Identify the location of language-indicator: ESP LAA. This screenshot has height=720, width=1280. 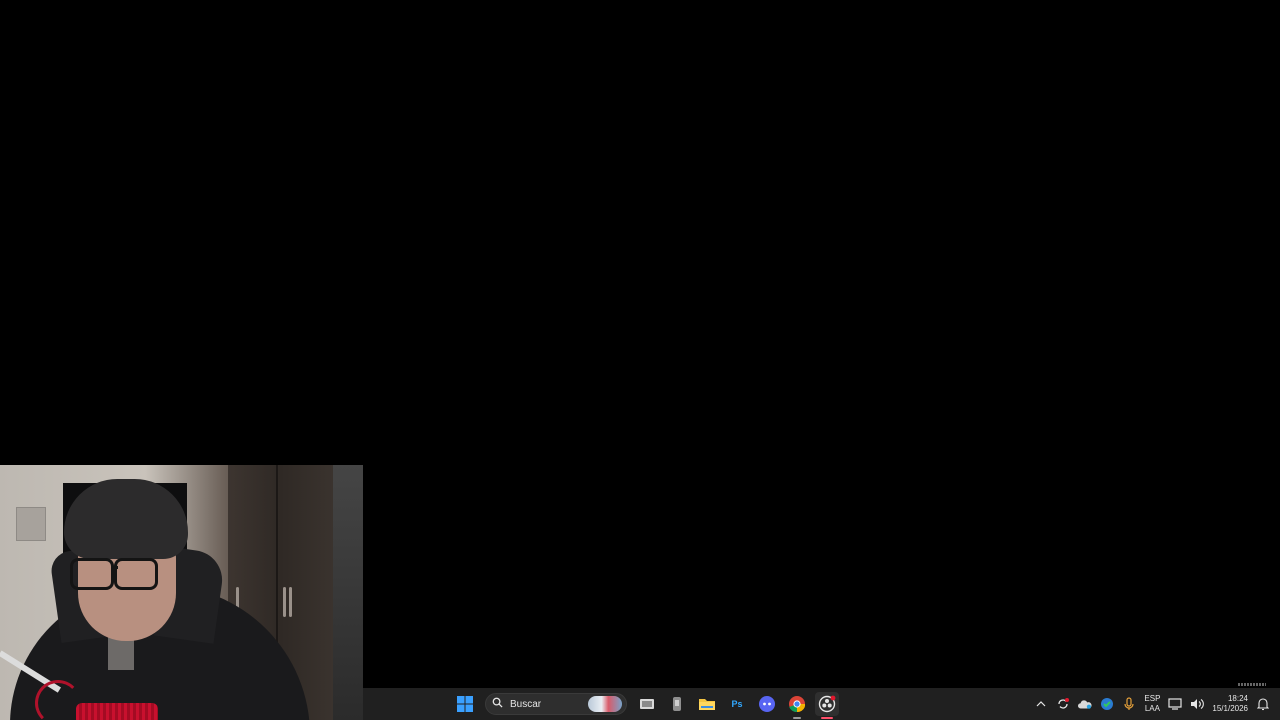
(1152, 704).